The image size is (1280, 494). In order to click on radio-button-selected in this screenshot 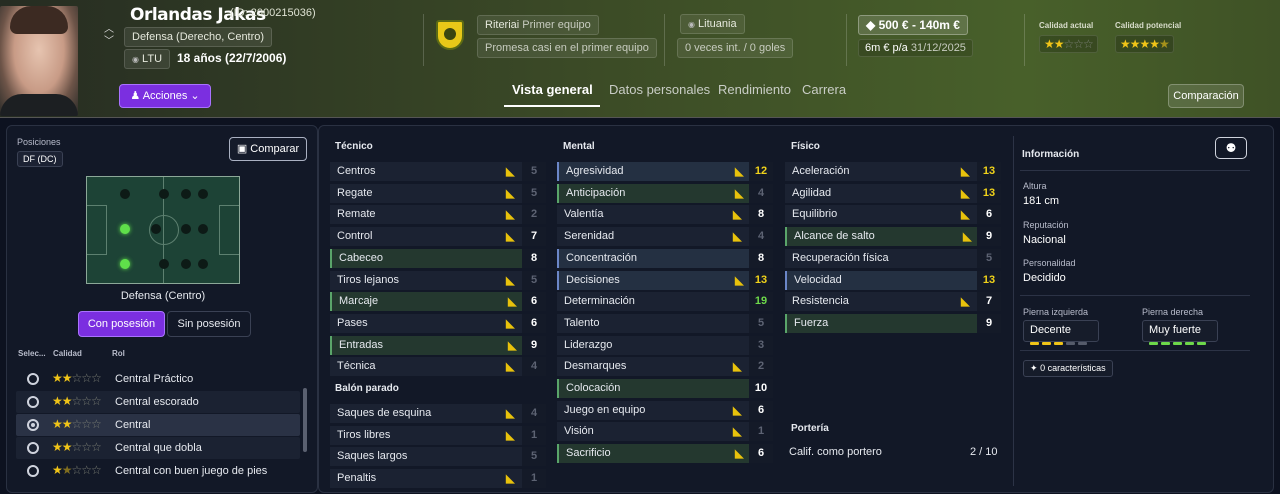, I will do `click(33, 425)`.